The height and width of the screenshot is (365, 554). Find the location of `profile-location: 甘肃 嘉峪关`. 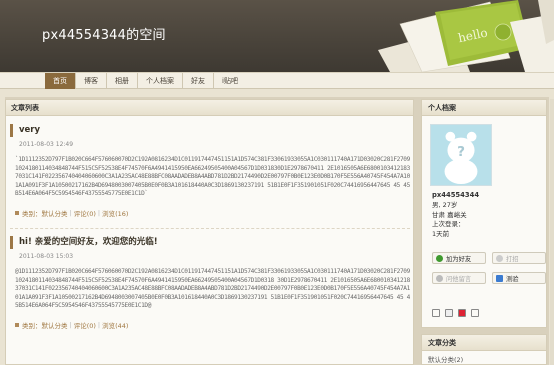

profile-location: 甘肃 嘉峪关 is located at coordinates (449, 214).